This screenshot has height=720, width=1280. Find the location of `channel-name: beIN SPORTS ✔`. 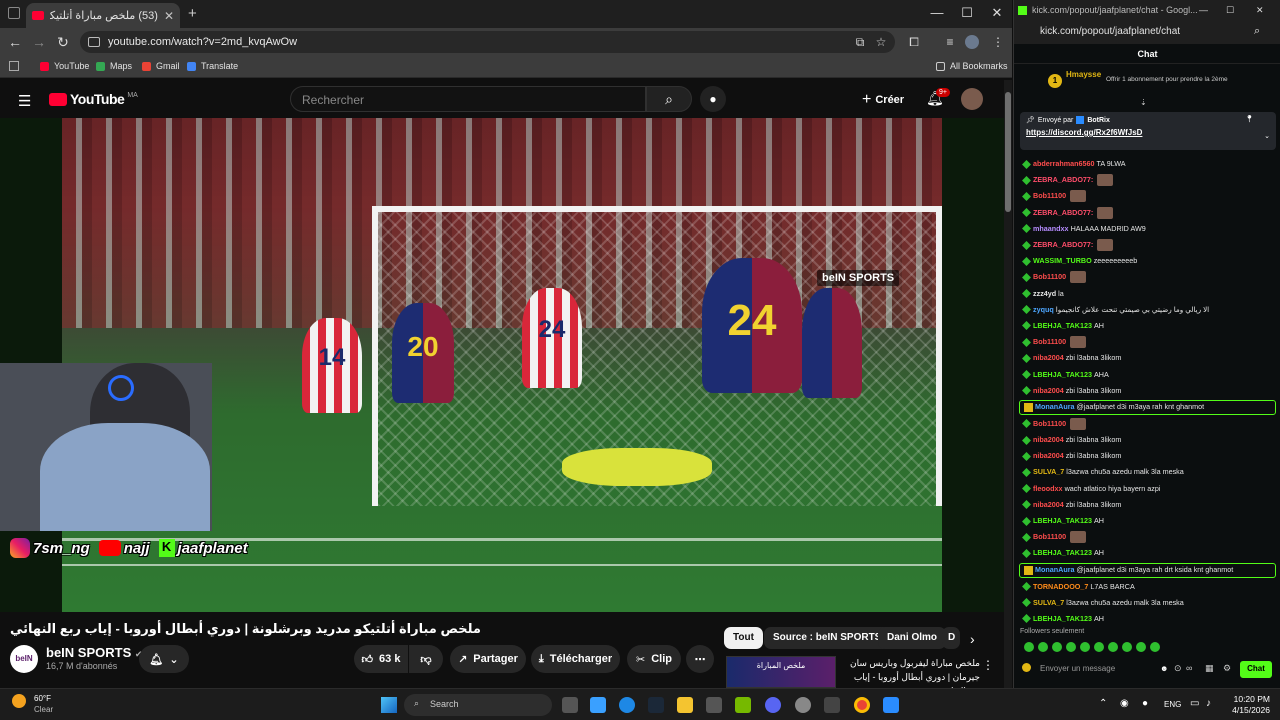

channel-name: beIN SPORTS ✔ is located at coordinates (94, 652).